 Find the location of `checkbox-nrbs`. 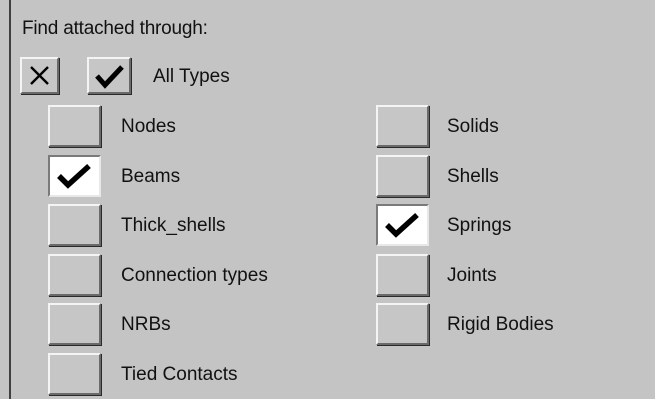

checkbox-nrbs is located at coordinates (74, 324).